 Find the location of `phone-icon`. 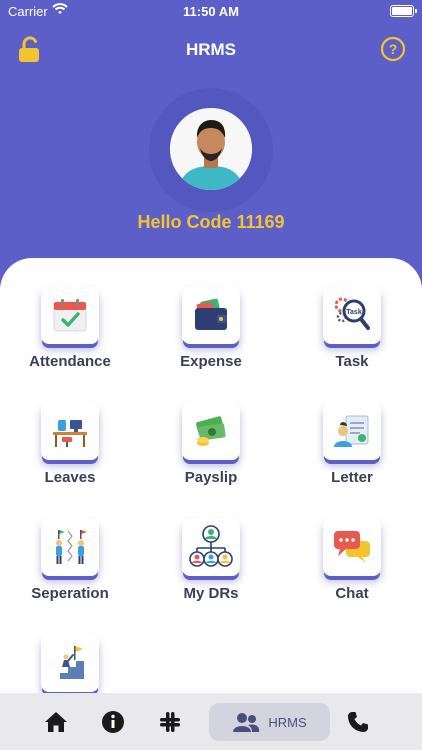

phone-icon is located at coordinates (358, 722).